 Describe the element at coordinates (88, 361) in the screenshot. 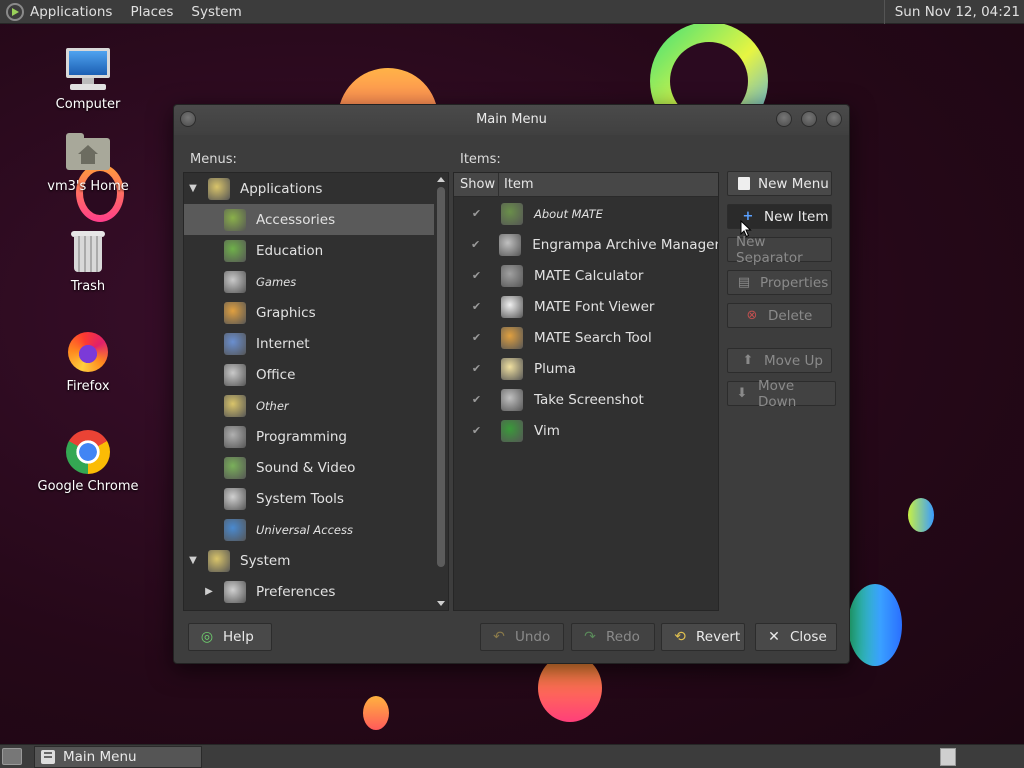

I see `desktop-icon-firefox: Firefox` at that location.